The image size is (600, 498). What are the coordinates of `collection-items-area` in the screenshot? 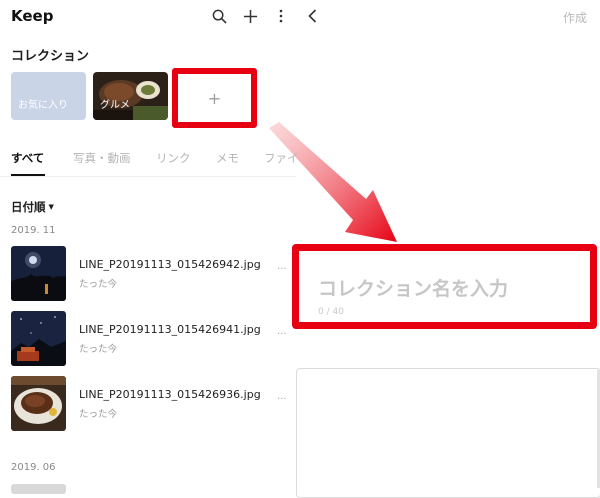 It's located at (448, 433).